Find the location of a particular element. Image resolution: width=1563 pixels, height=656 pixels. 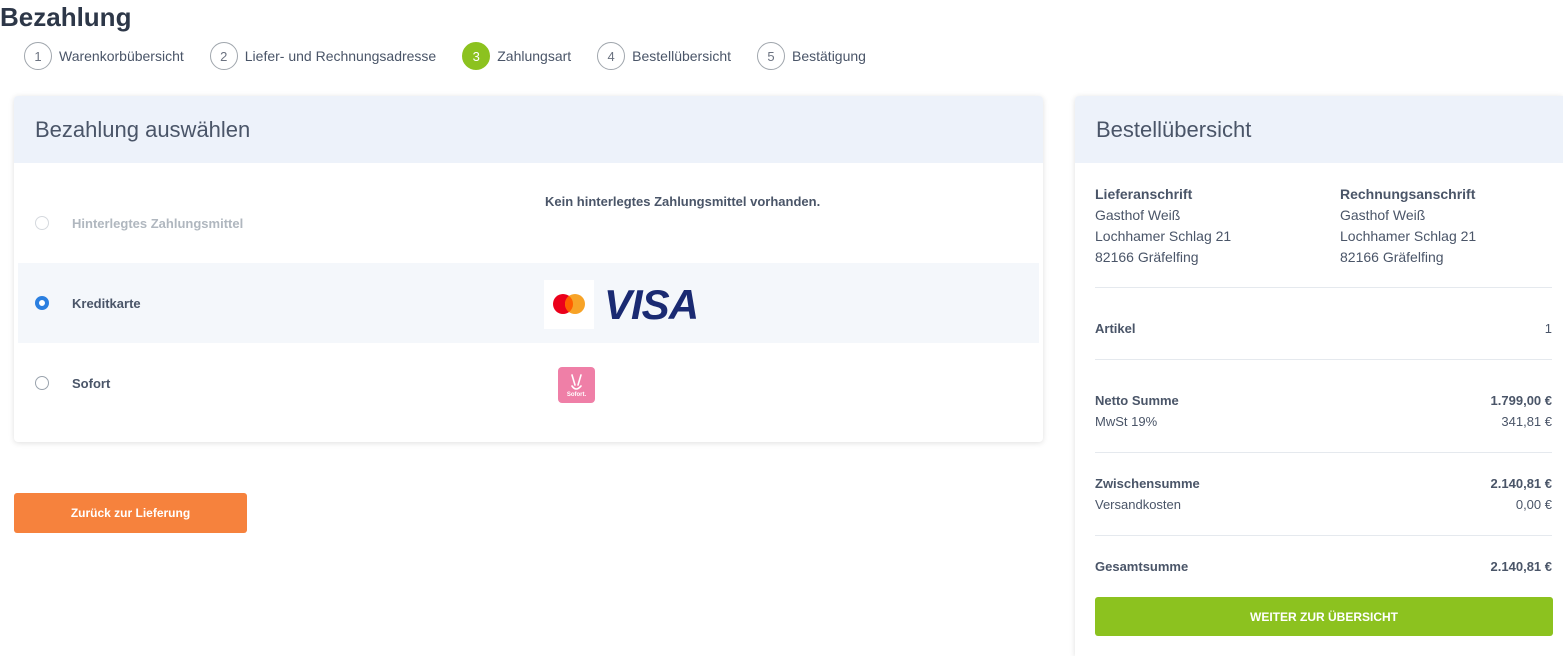

payment-option-sofort: Sofort is located at coordinates (528, 383).